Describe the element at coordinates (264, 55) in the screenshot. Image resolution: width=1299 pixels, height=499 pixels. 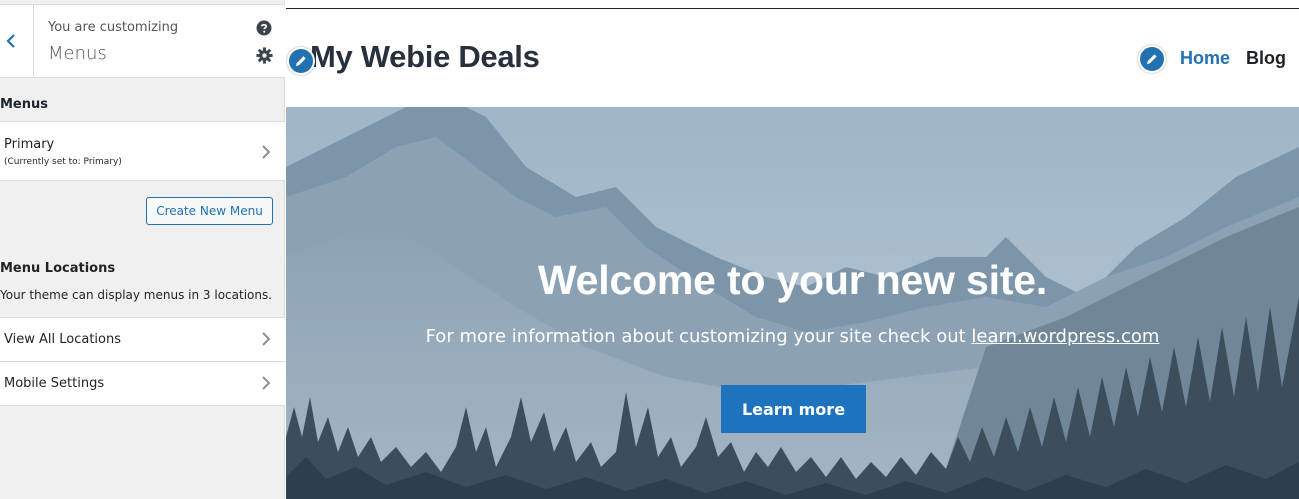
I see `gear-icon` at that location.